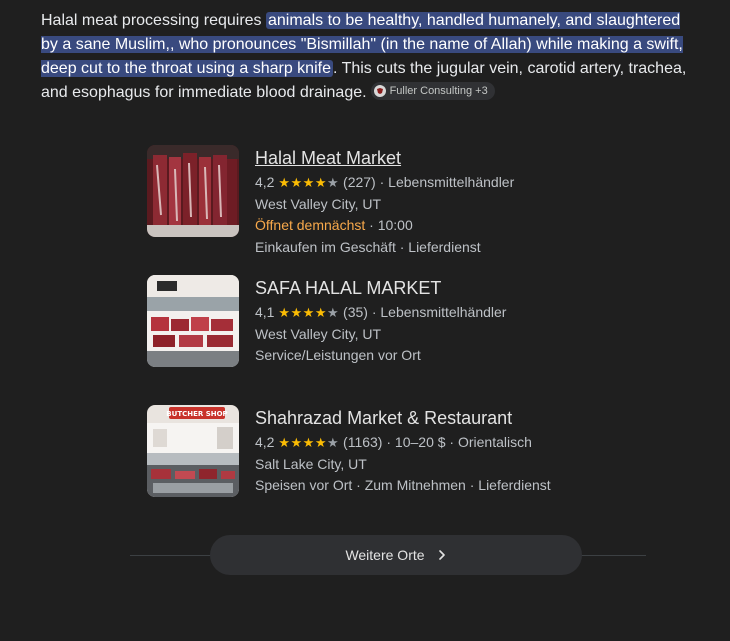 This screenshot has height=641, width=730. I want to click on rating-value: 4,1, so click(265, 312).